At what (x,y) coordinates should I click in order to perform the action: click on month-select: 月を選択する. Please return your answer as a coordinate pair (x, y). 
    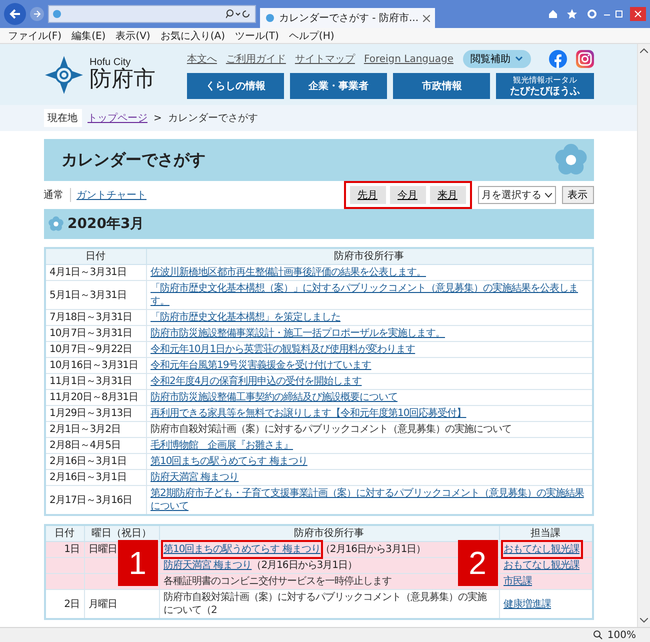
    Looking at the image, I should click on (517, 195).